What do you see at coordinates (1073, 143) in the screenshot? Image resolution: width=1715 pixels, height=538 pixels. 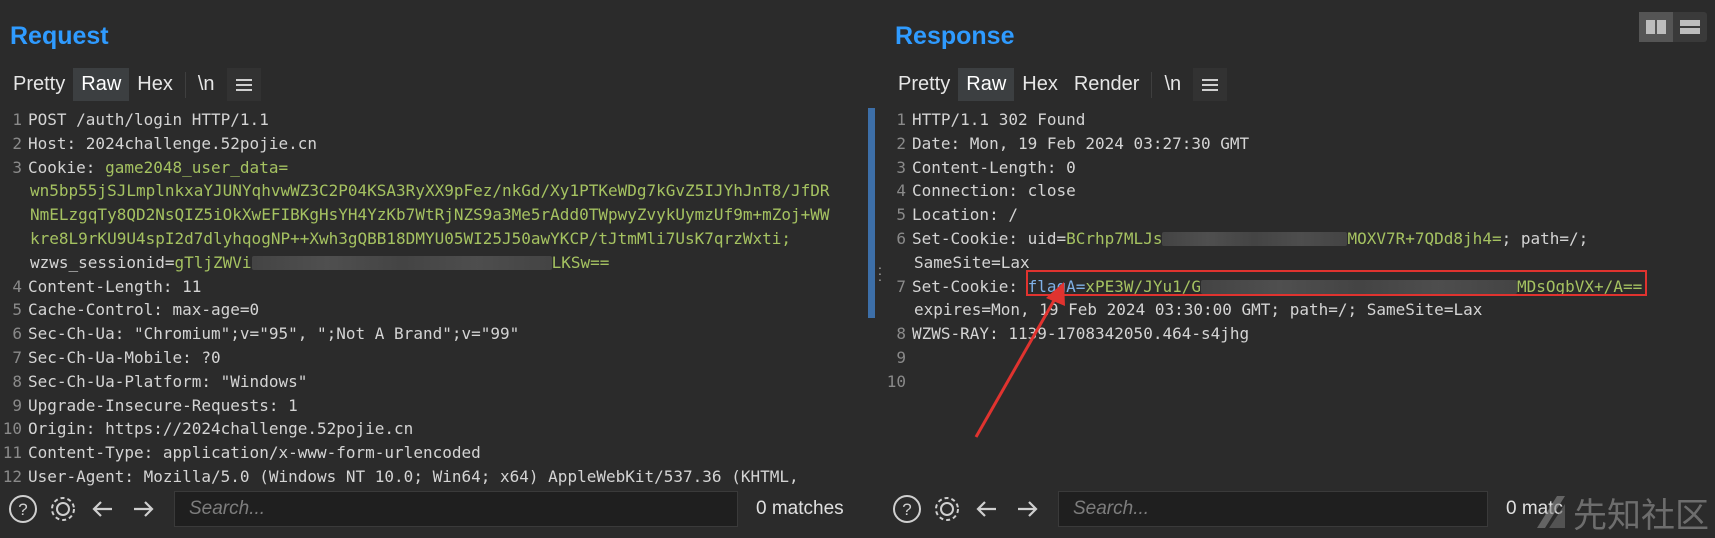 I see `code-line: 2 Date: Mon, 19 Feb 2024 03:27:30 GMT` at bounding box center [1073, 143].